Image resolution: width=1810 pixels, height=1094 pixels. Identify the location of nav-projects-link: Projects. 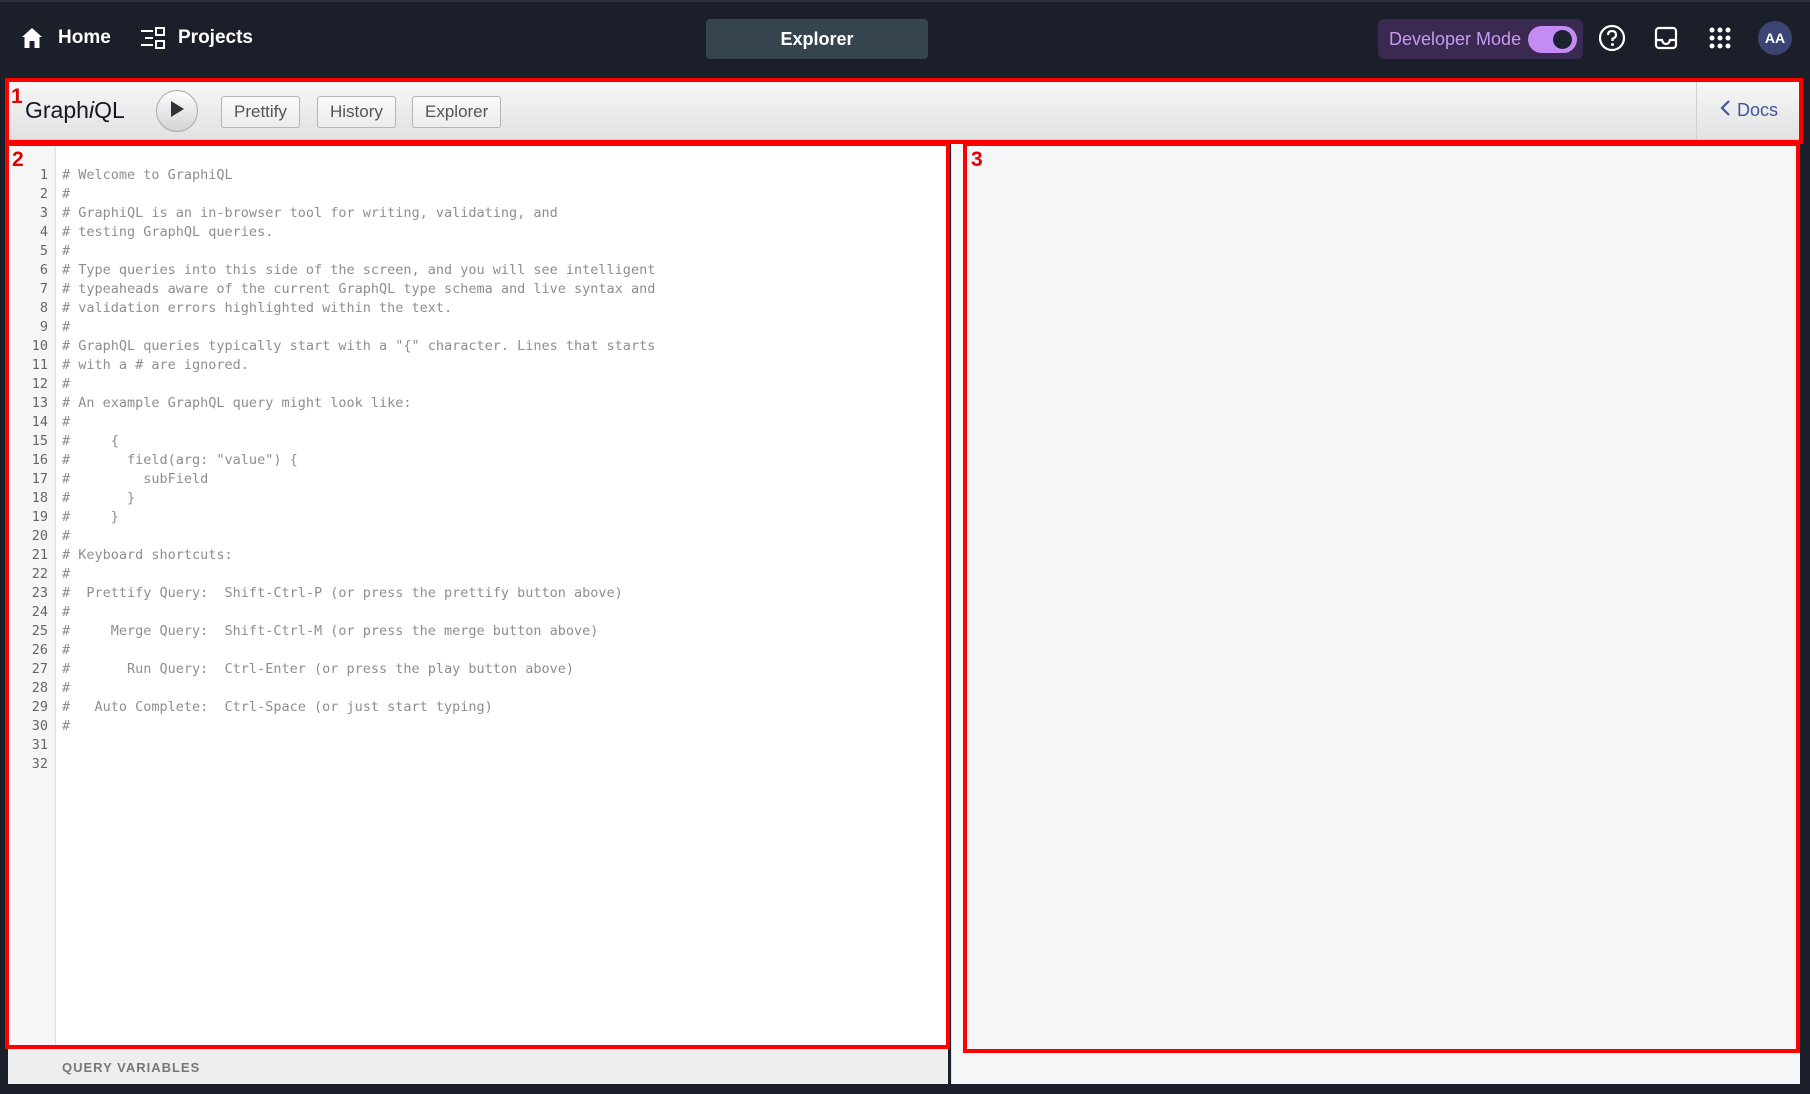
(196, 38).